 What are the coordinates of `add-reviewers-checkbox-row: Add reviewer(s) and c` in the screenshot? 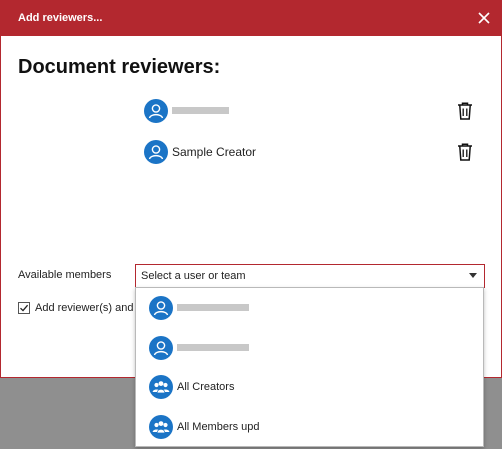 It's located at (83, 309).